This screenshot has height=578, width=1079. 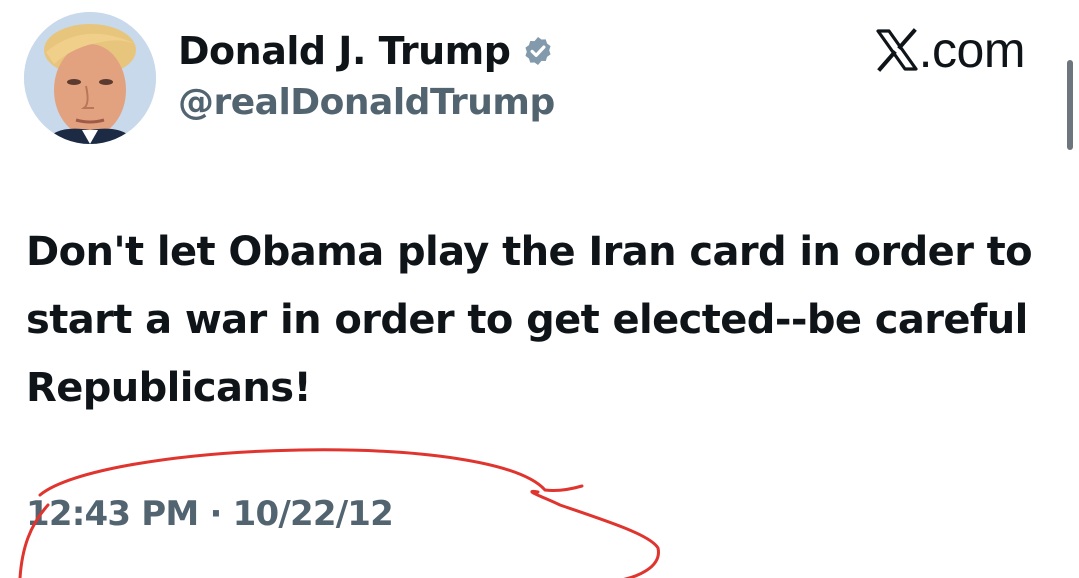 I want to click on verified-badge-icon, so click(x=538, y=51).